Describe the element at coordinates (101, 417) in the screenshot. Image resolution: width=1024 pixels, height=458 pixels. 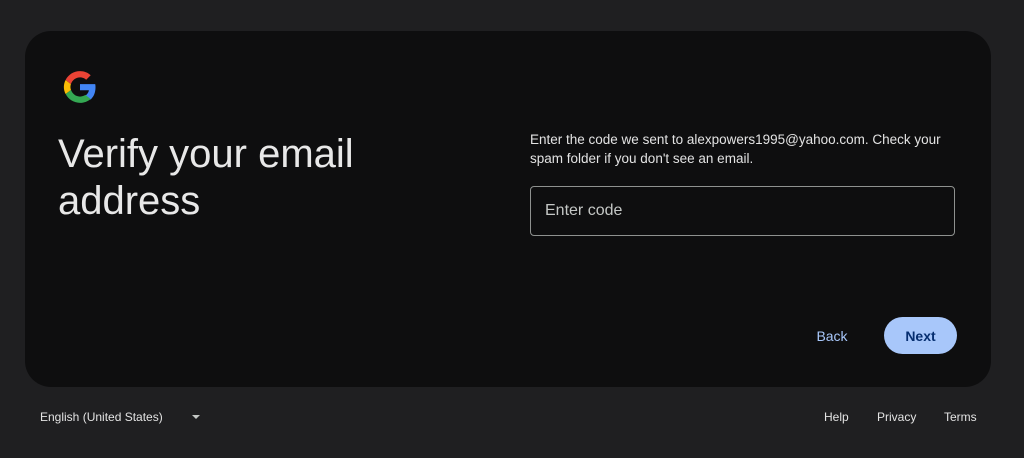
I see `language-label: English (United States)` at that location.